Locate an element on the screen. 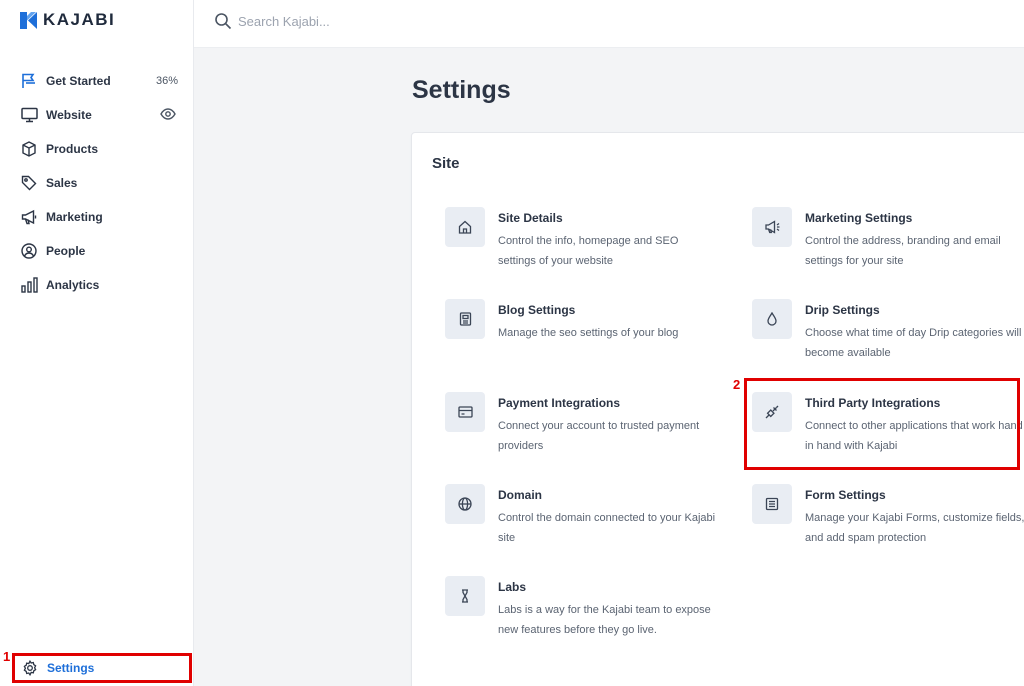 This screenshot has width=1024, height=686. kajabi-logo: KAJABI is located at coordinates (67, 20).